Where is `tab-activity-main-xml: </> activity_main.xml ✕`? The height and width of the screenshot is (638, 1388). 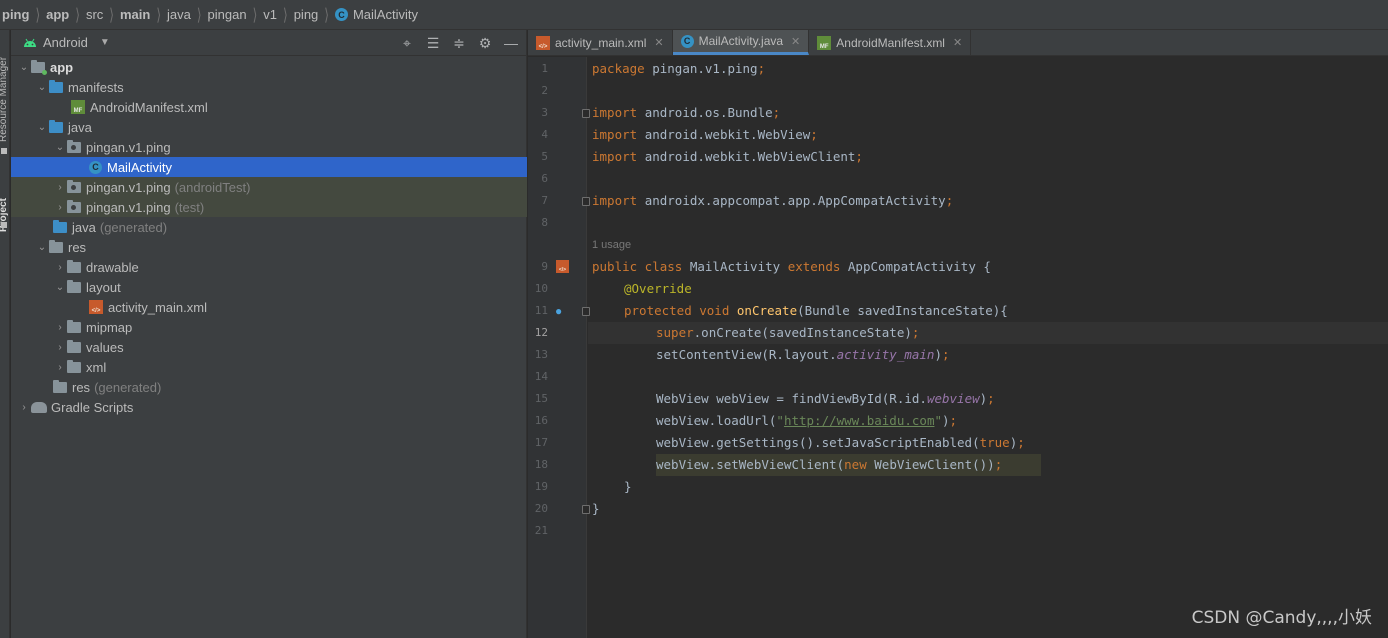 tab-activity-main-xml: </> activity_main.xml ✕ is located at coordinates (600, 42).